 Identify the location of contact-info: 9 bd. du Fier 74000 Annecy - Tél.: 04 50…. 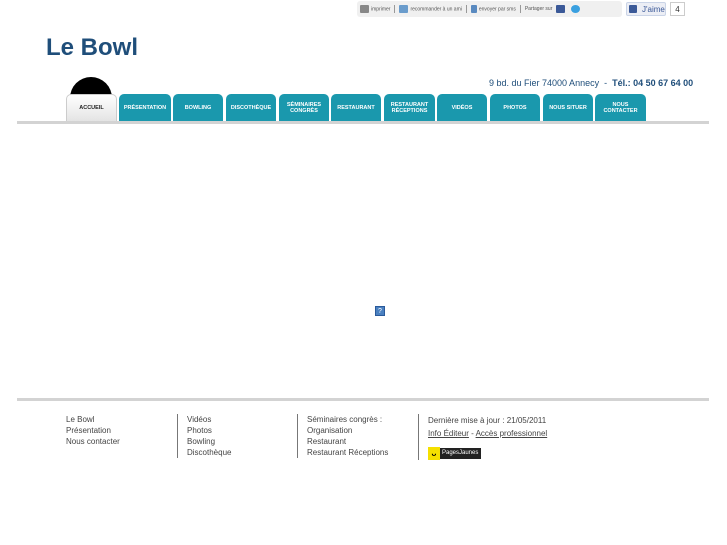
(591, 83).